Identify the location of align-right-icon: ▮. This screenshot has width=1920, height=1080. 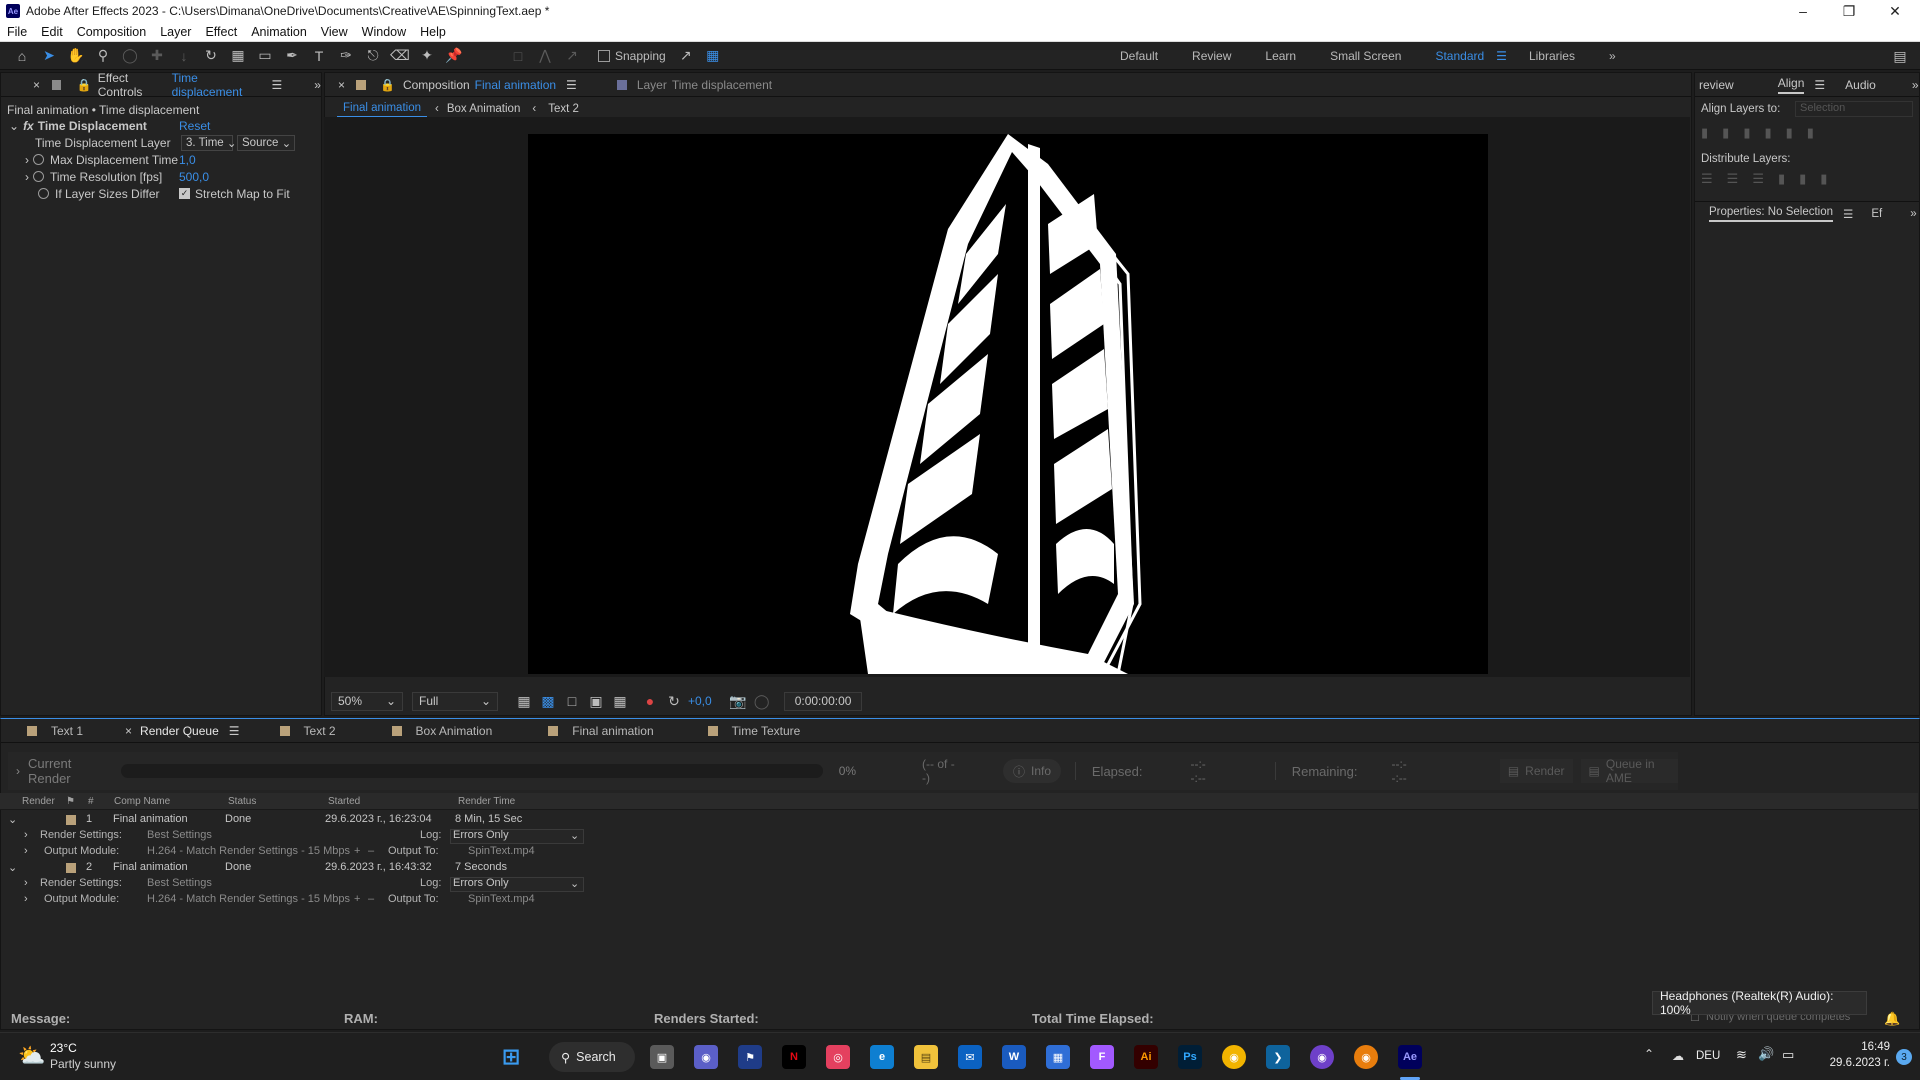
(1746, 133).